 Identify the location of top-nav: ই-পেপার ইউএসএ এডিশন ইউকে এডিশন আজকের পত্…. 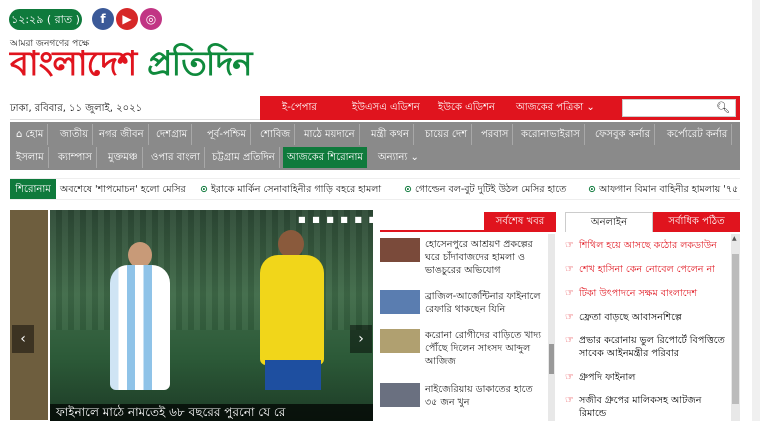
(500, 108).